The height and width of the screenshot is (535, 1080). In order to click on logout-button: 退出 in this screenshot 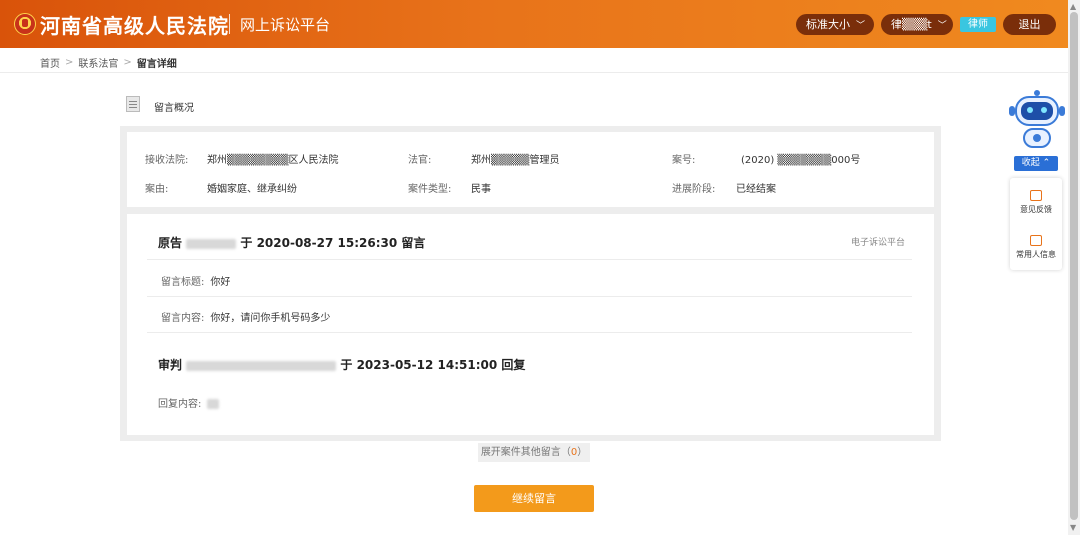, I will do `click(1029, 24)`.